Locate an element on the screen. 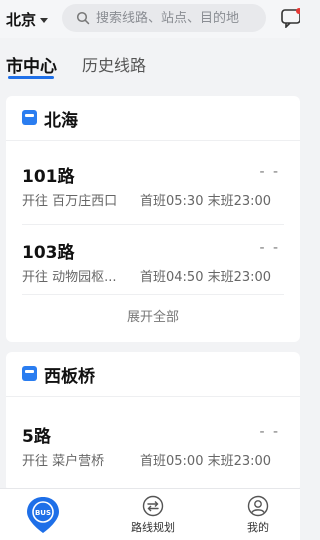  route-number: 5路 is located at coordinates (36, 437).